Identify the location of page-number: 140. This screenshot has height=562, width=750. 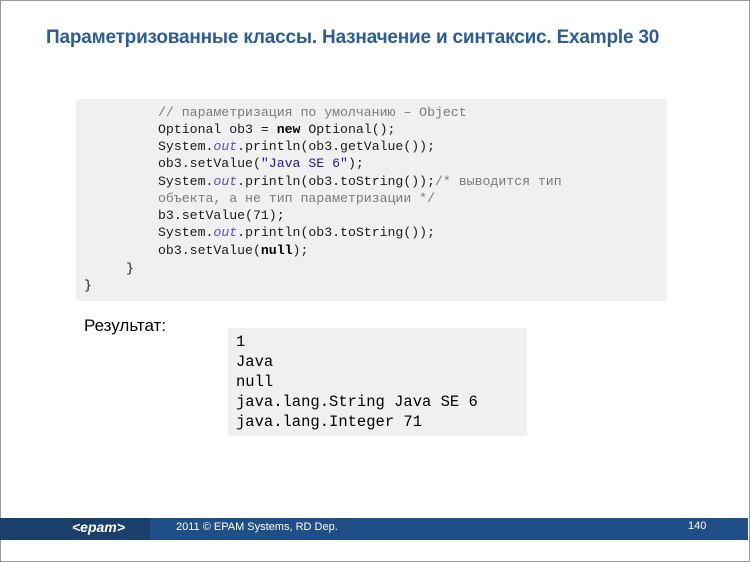
(697, 526).